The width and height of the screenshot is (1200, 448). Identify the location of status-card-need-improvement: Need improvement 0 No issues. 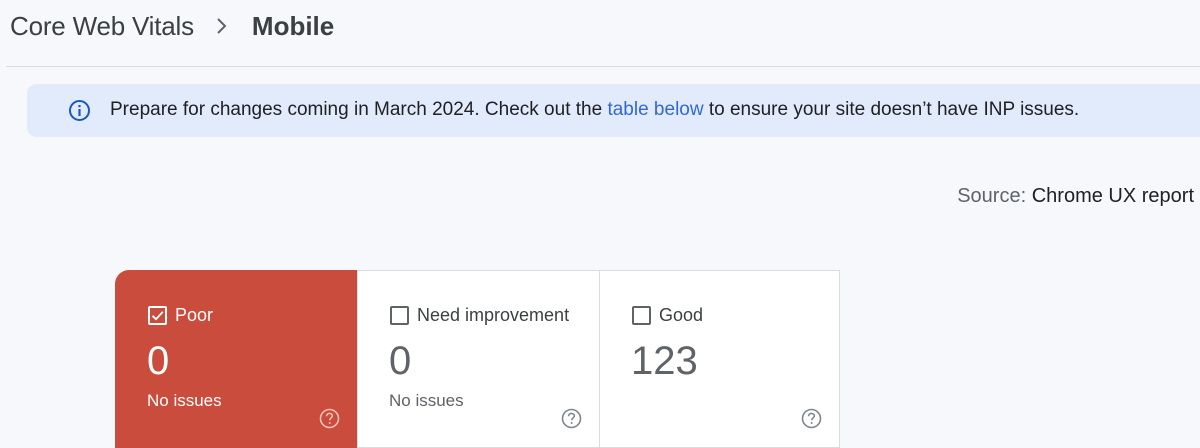
(478, 359).